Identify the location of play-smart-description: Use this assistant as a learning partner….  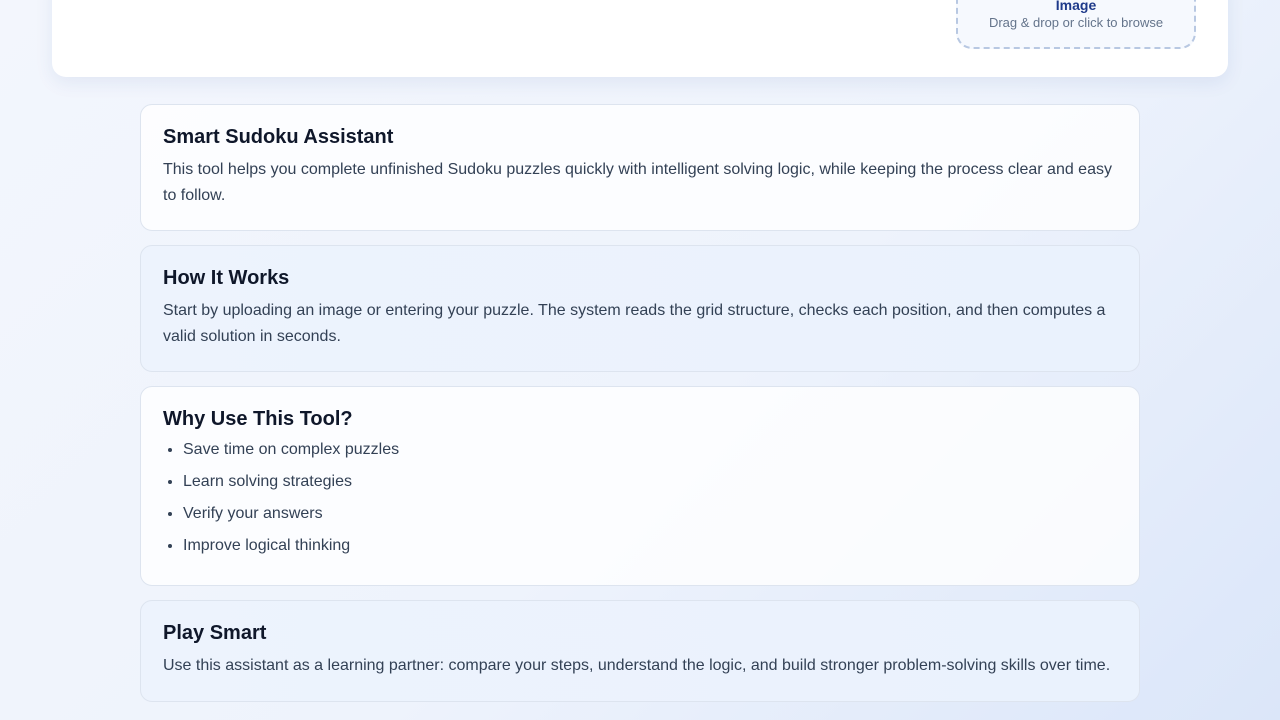
(637, 665).